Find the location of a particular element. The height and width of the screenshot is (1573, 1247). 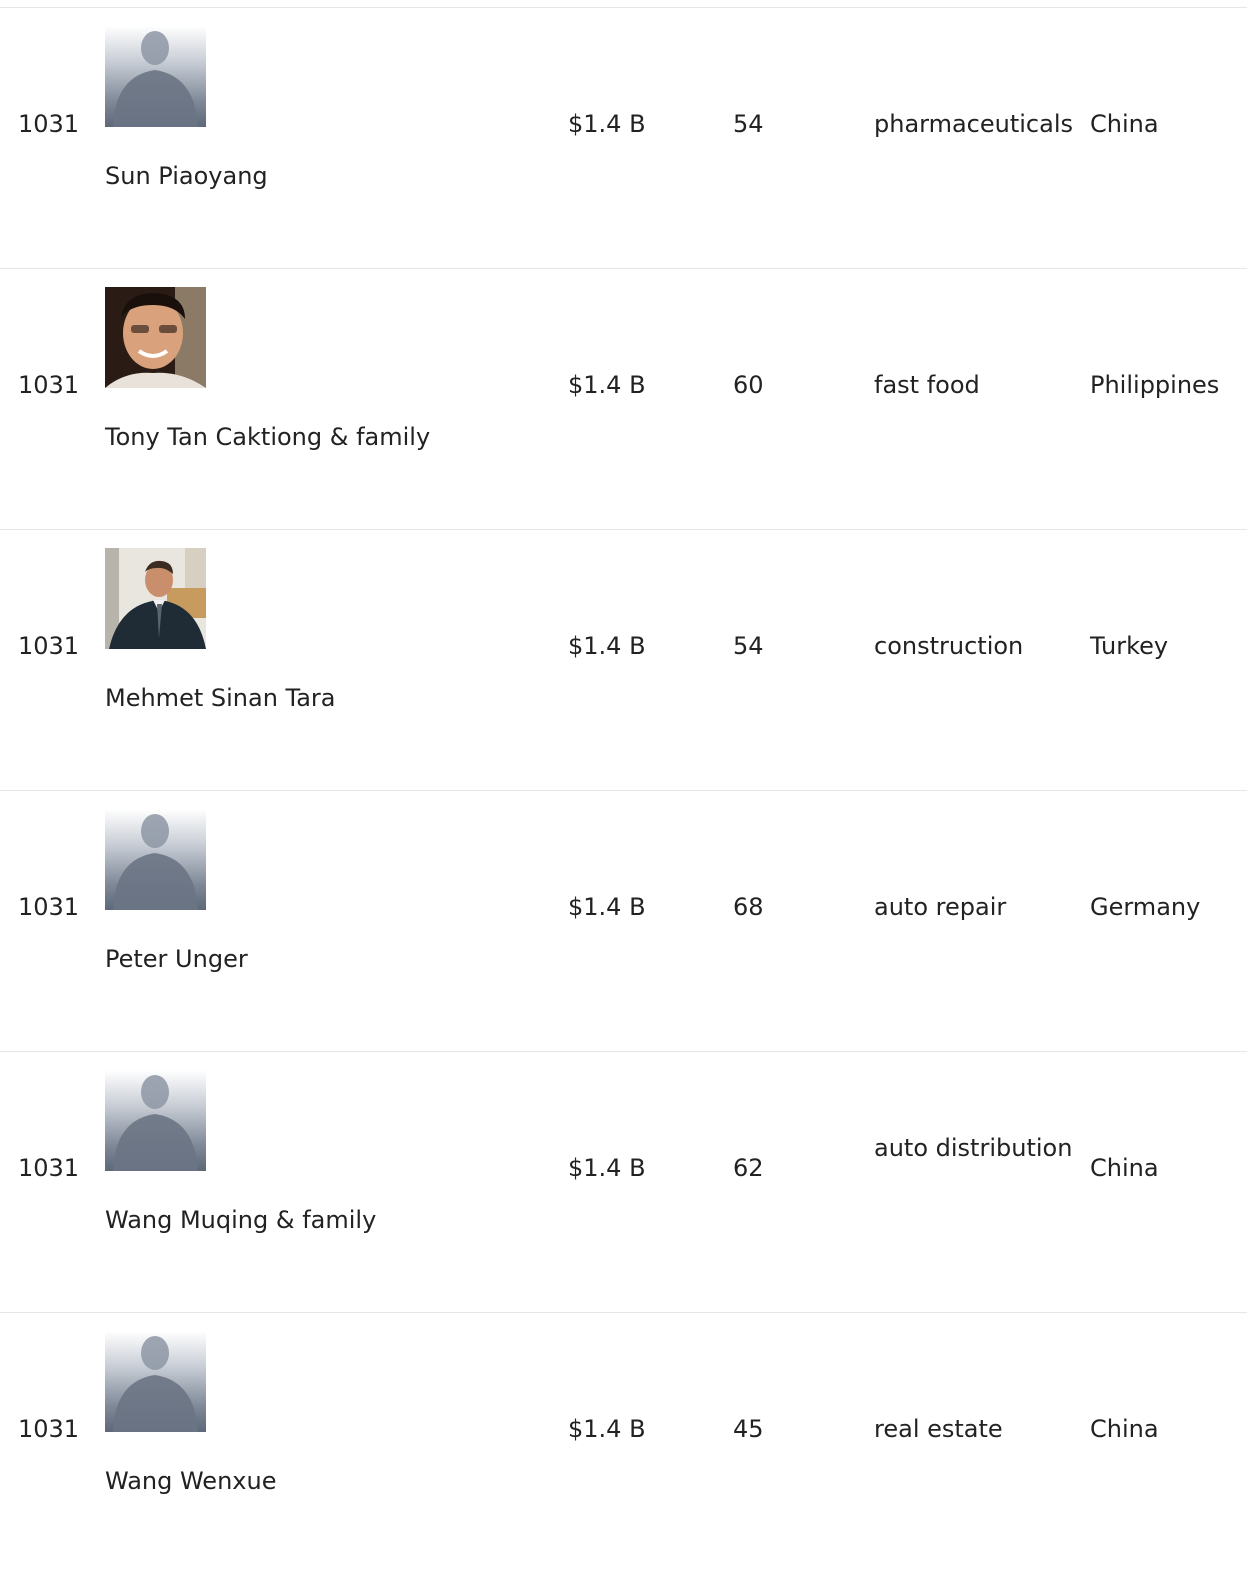

age: 68 is located at coordinates (748, 907).